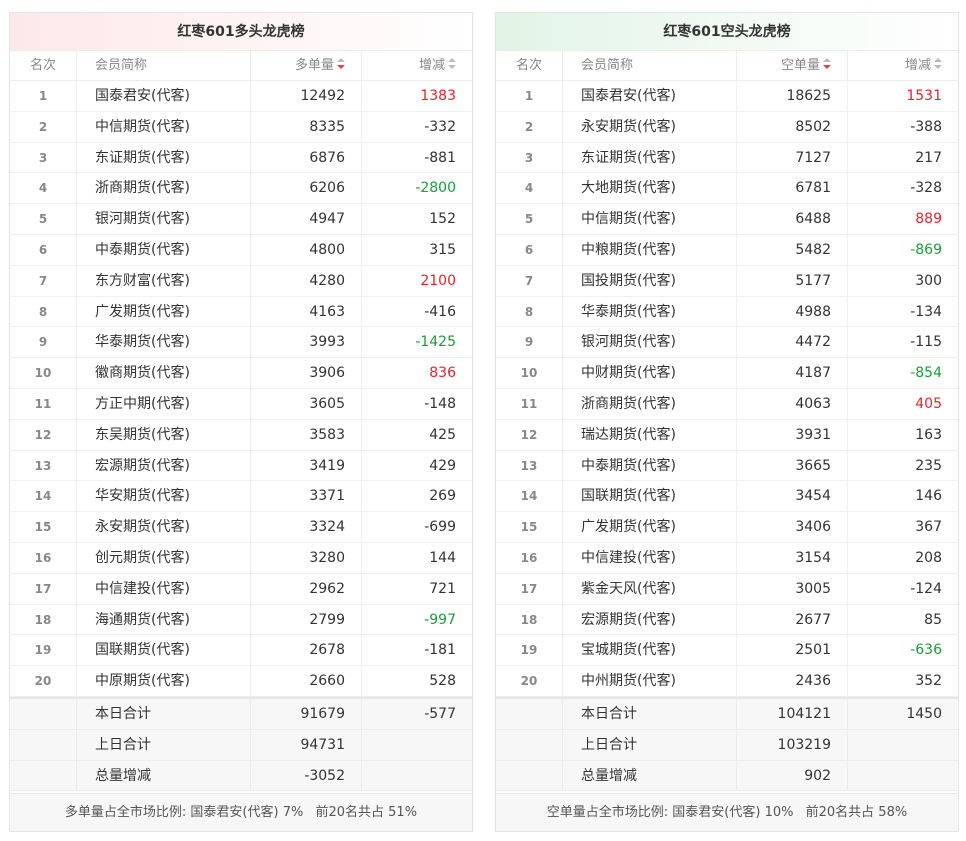  I want to click on table-row: 14 华安期货(代客) 3371 269, so click(241, 497).